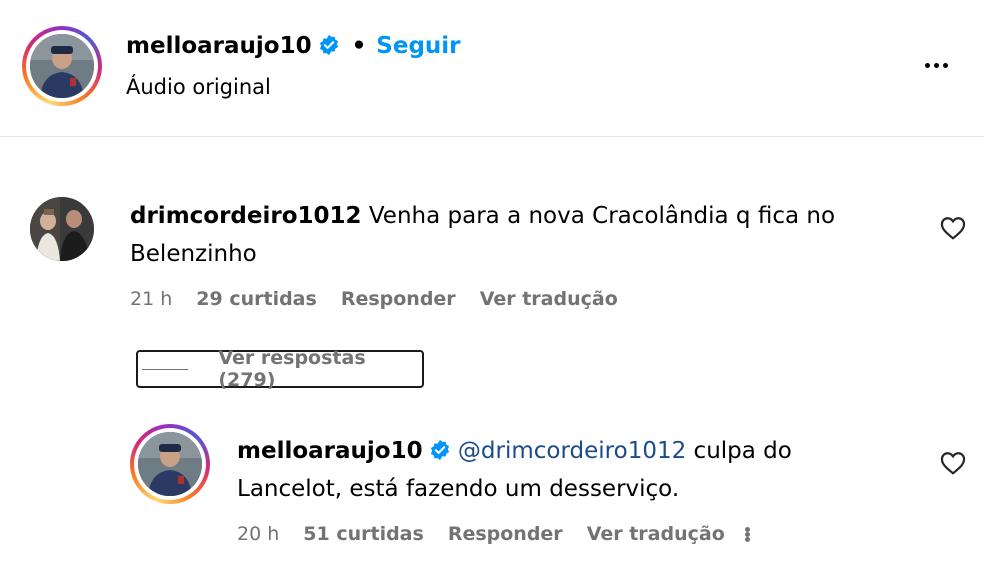 This screenshot has width=984, height=566. I want to click on reply-meta: 20 h 51 curtidas Responder Ver tradução, so click(493, 534).